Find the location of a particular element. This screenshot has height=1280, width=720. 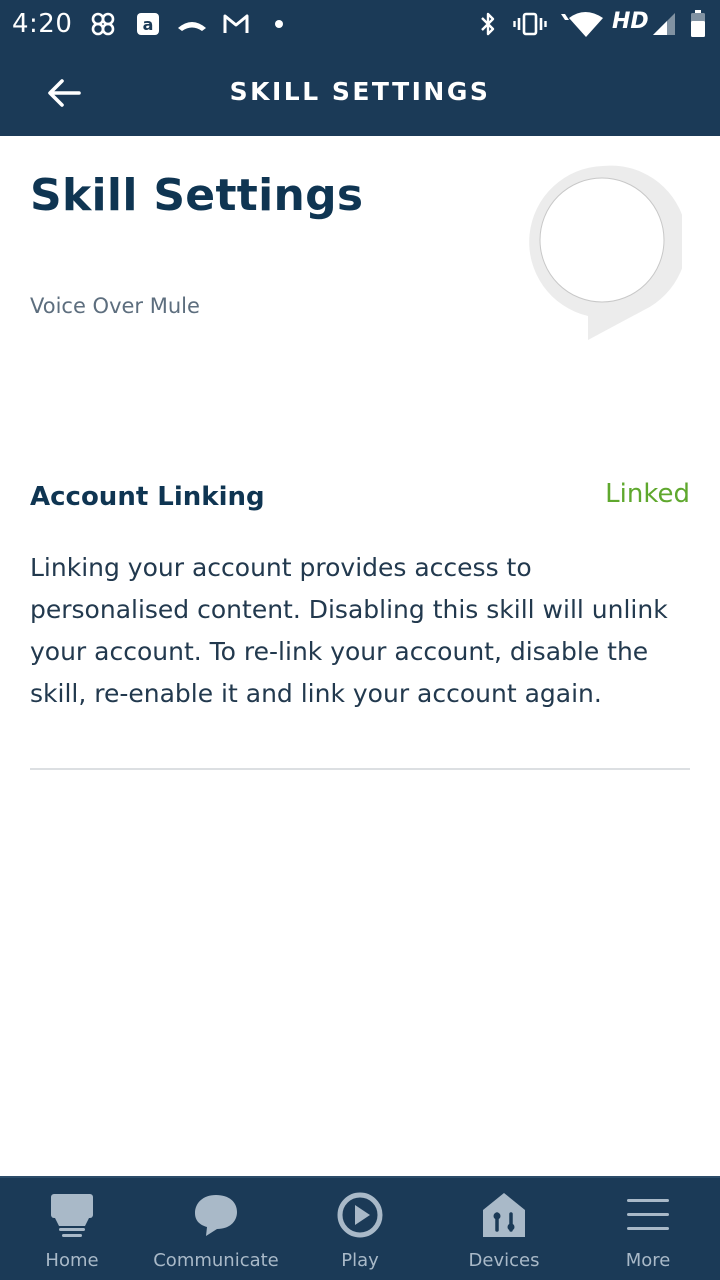

nav-label-communicate: Communicate is located at coordinates (216, 1260).